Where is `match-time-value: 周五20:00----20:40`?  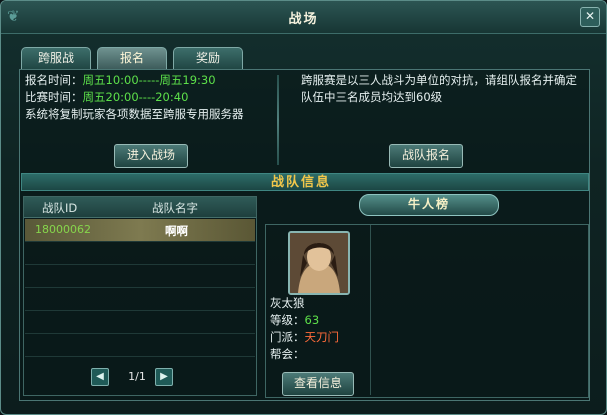 match-time-value: 周五20:00----20:40 is located at coordinates (135, 97).